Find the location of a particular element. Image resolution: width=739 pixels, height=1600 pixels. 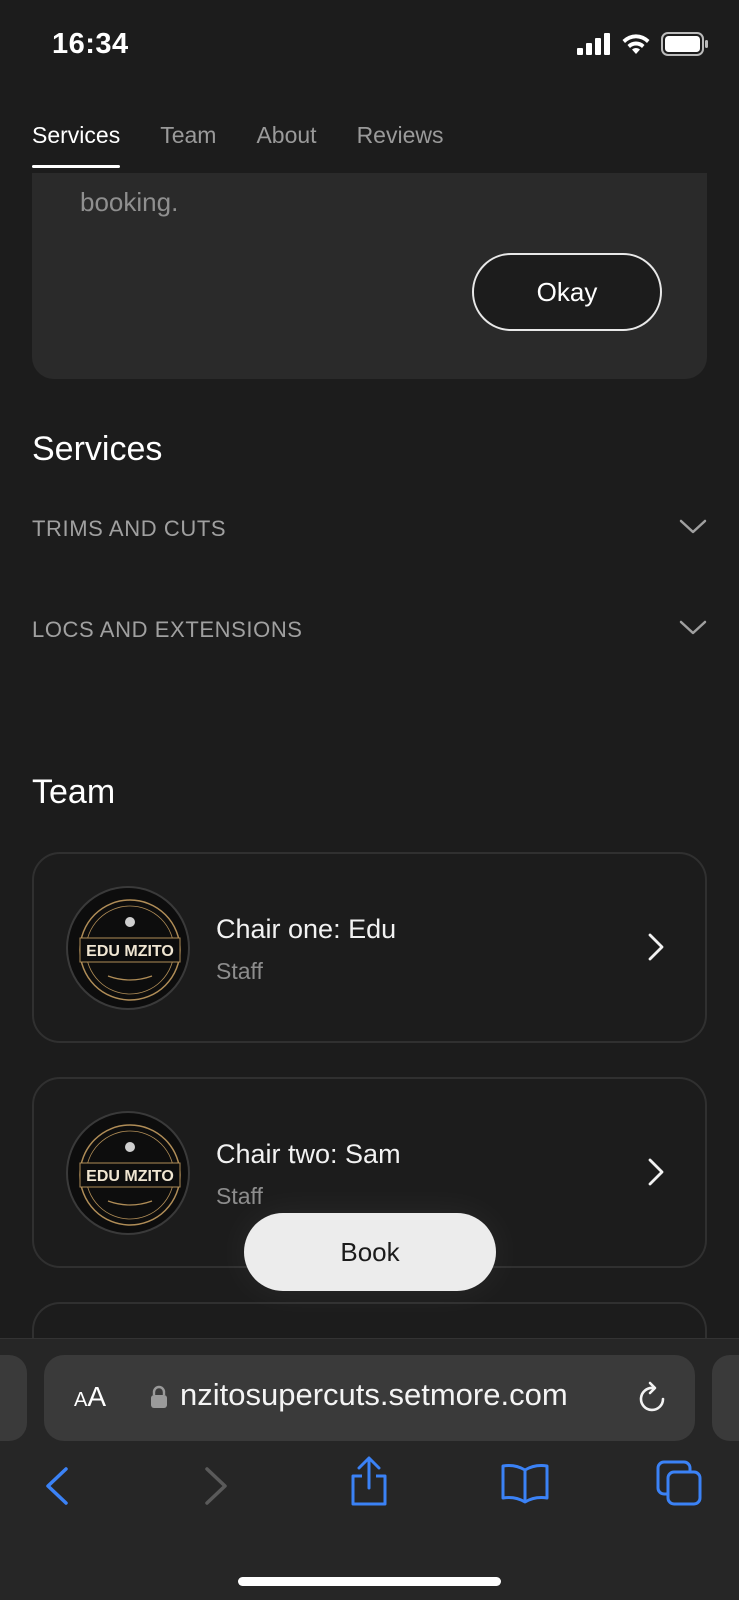

tab-reviews: Reviews is located at coordinates (400, 140).